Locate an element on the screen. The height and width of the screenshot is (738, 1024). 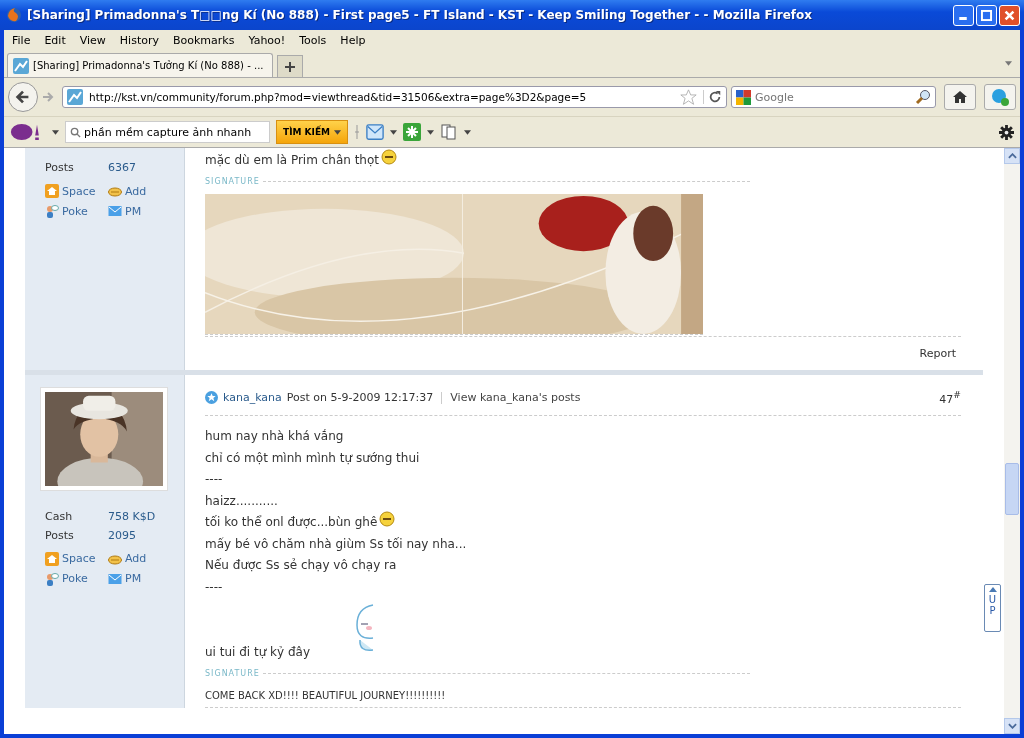
stat-value: 758 K$D is located at coordinates (132, 516).